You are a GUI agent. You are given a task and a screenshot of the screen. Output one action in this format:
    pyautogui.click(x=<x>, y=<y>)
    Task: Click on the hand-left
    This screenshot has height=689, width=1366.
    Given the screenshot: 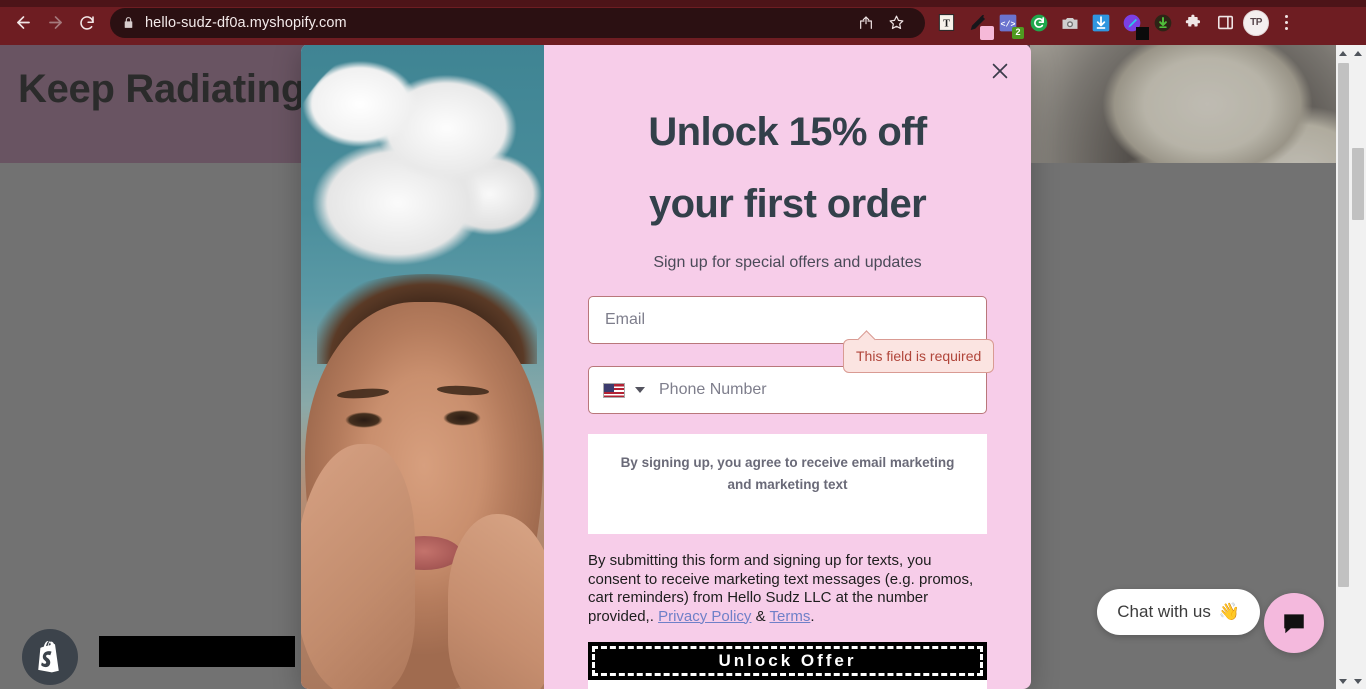 What is the action you would take?
    pyautogui.click(x=358, y=566)
    